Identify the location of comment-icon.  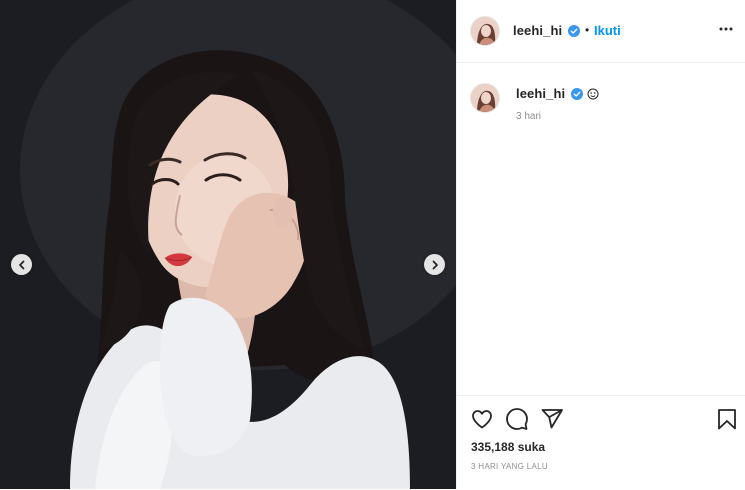
(517, 419).